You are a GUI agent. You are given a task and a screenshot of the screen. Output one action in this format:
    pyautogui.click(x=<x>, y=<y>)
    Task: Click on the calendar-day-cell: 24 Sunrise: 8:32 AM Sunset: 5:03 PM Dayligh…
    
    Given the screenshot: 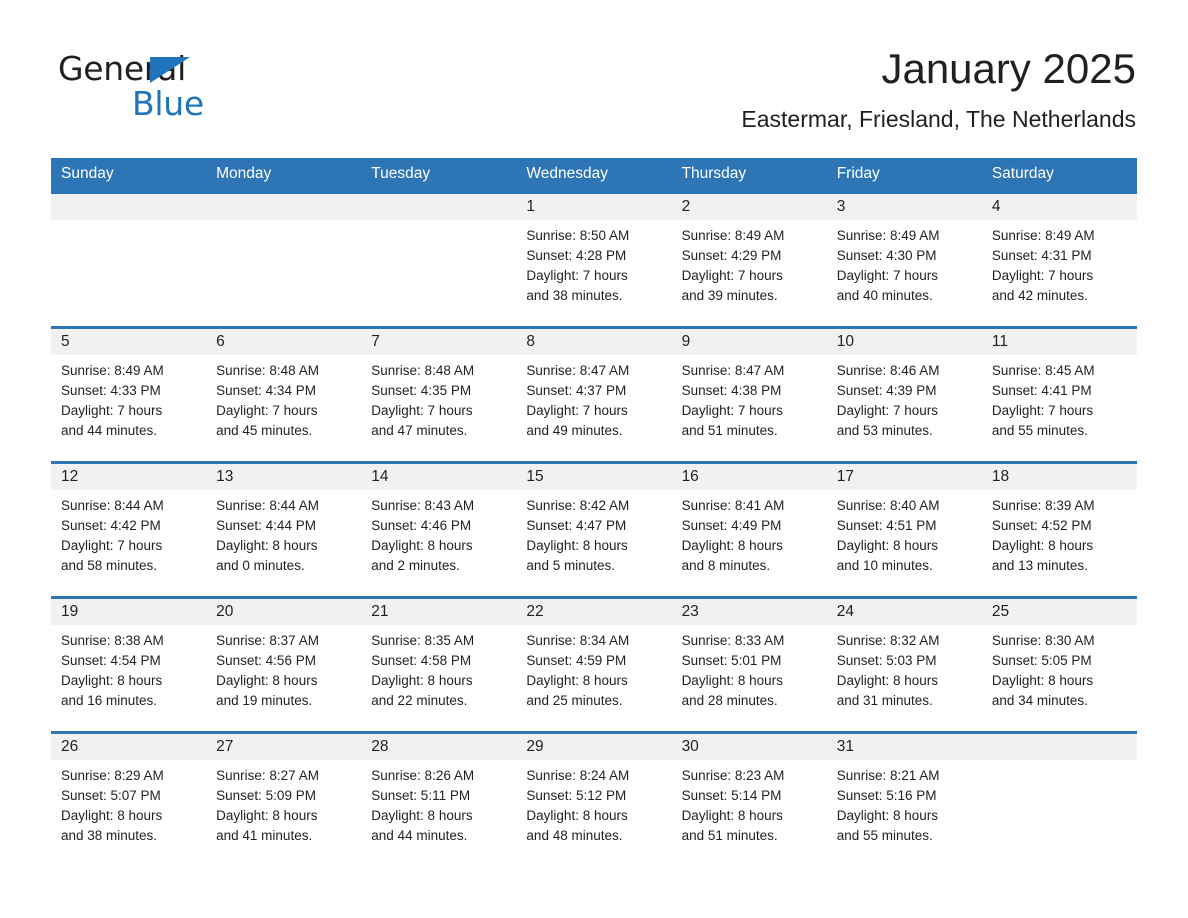 What is the action you would take?
    pyautogui.click(x=904, y=664)
    